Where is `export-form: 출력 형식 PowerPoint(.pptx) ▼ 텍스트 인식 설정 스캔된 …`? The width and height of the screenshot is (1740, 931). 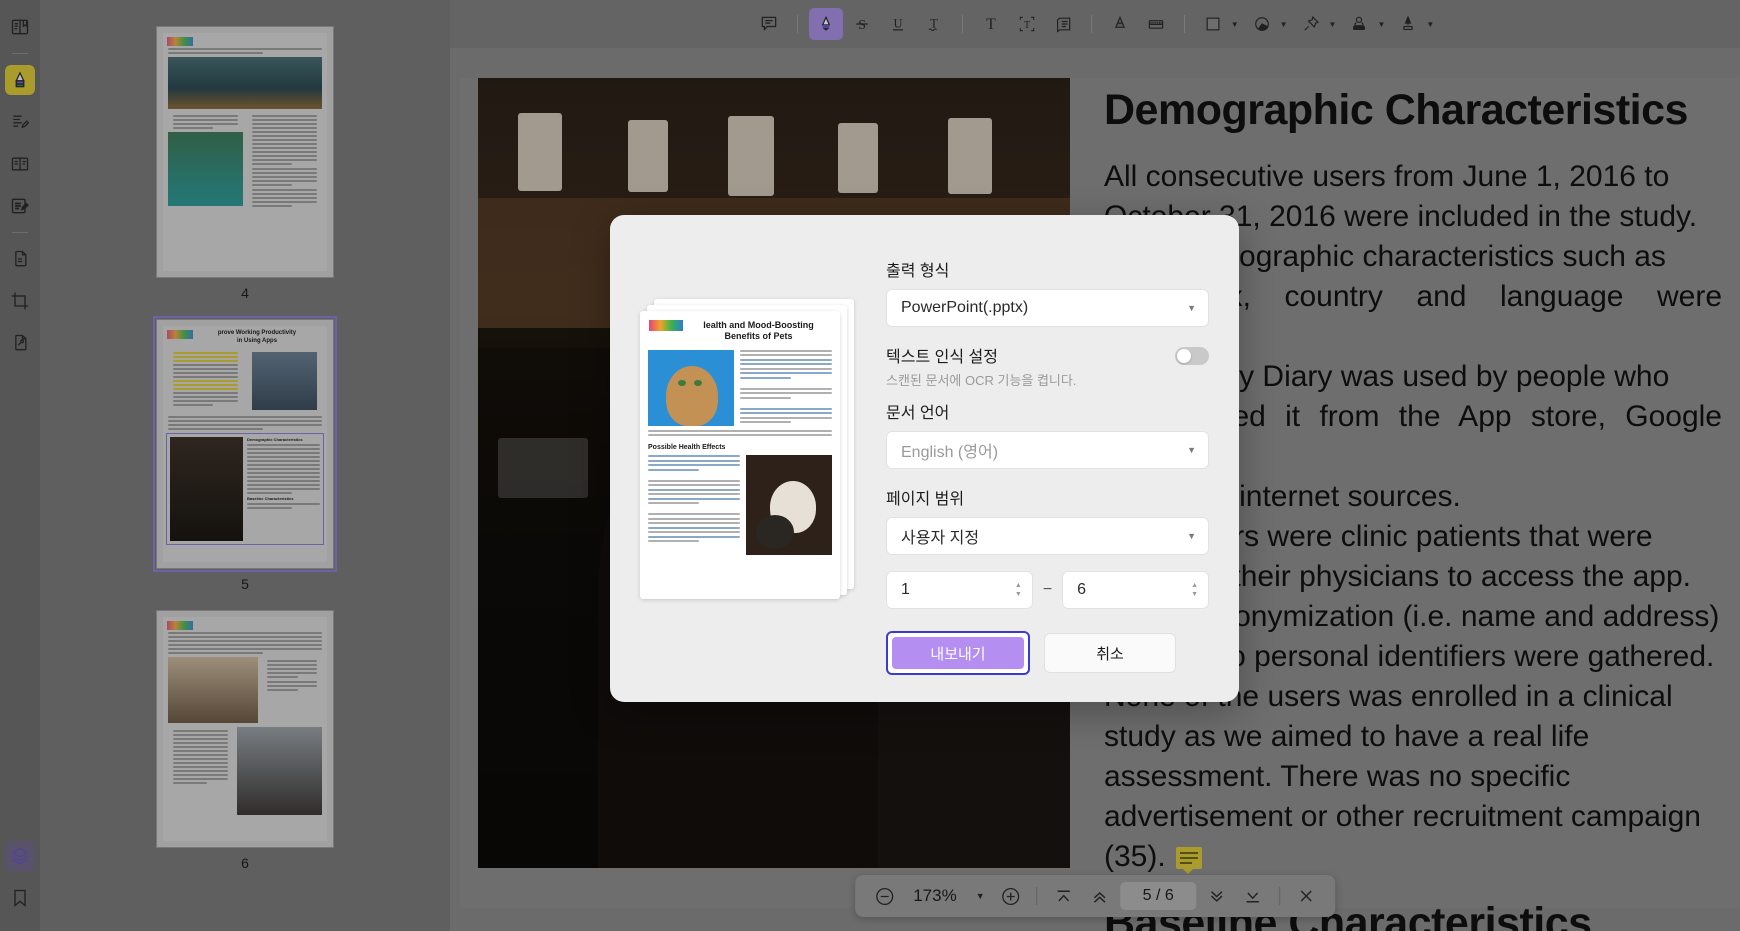 export-form: 출력 형식 PowerPoint(.pptx) ▼ 텍스트 인식 설정 스캔된 … is located at coordinates (1039, 466).